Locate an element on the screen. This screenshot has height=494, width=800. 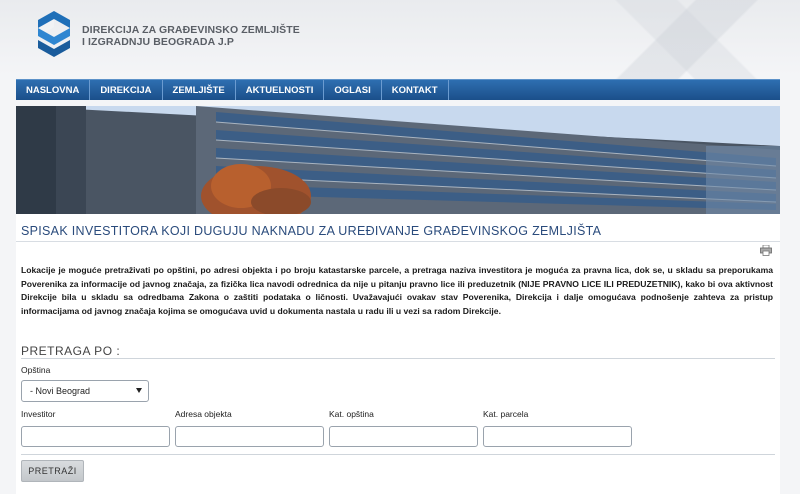
adresa-objekta-input is located at coordinates (249, 436).